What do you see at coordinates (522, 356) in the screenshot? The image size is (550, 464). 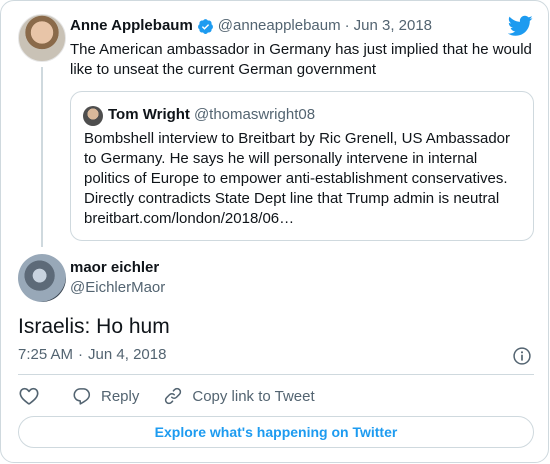 I see `info-icon` at bounding box center [522, 356].